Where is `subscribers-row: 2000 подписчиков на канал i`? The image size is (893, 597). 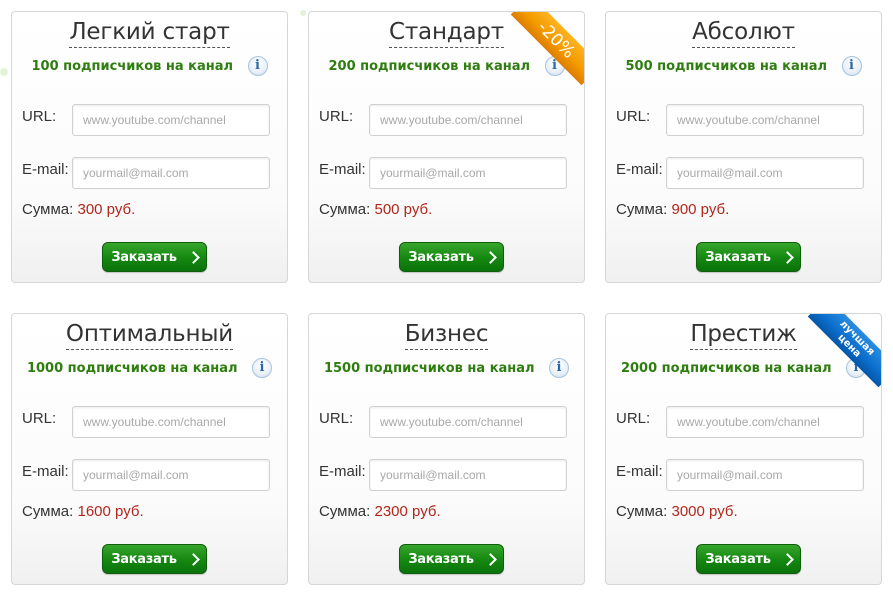 subscribers-row: 2000 подписчиков на канал i is located at coordinates (743, 368).